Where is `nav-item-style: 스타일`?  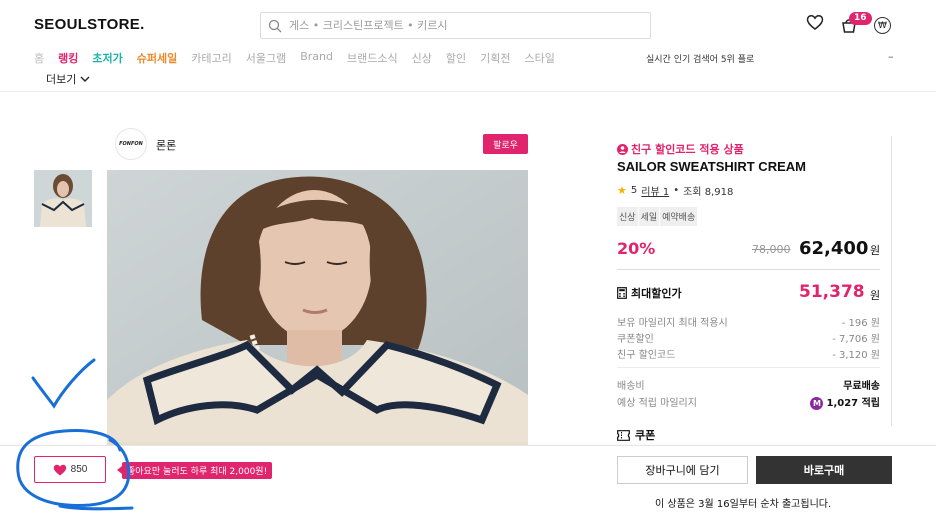 nav-item-style: 스타일 is located at coordinates (539, 58).